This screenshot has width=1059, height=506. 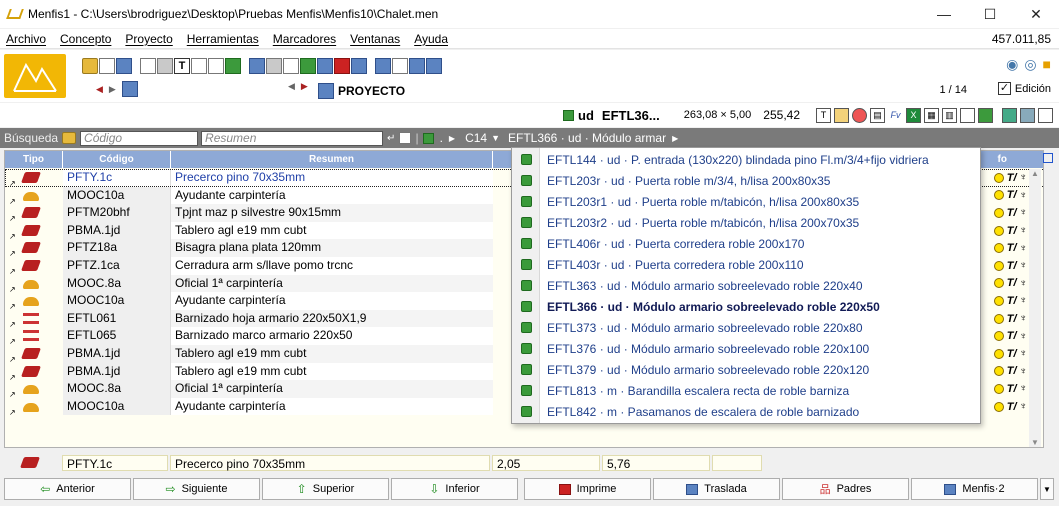 What do you see at coordinates (196, 489) in the screenshot?
I see `siguiente-button: ⇨ Siguiente` at bounding box center [196, 489].